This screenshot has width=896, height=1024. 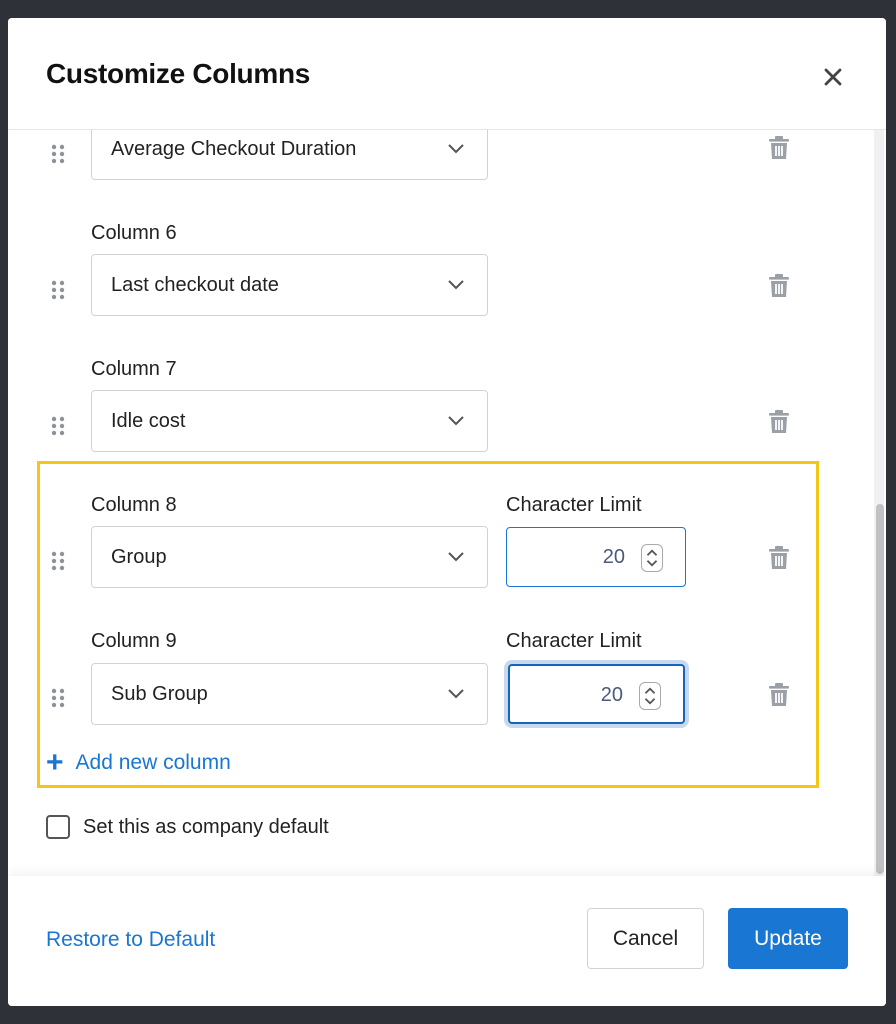 I want to click on company-default-checkbox, so click(x=58, y=827).